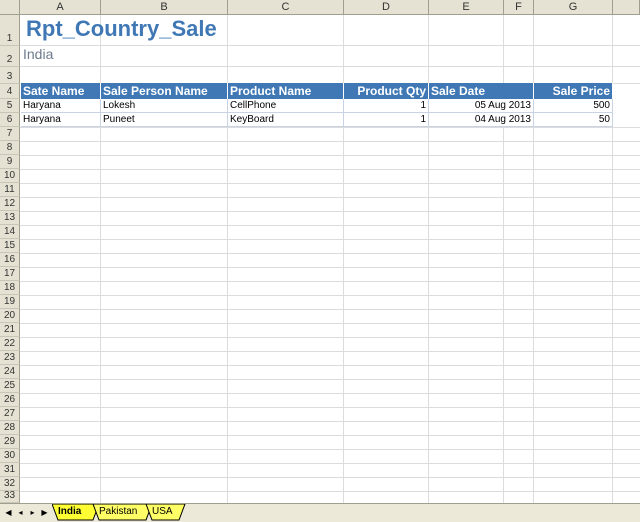  I want to click on row-header-6: 6, so click(10, 120).